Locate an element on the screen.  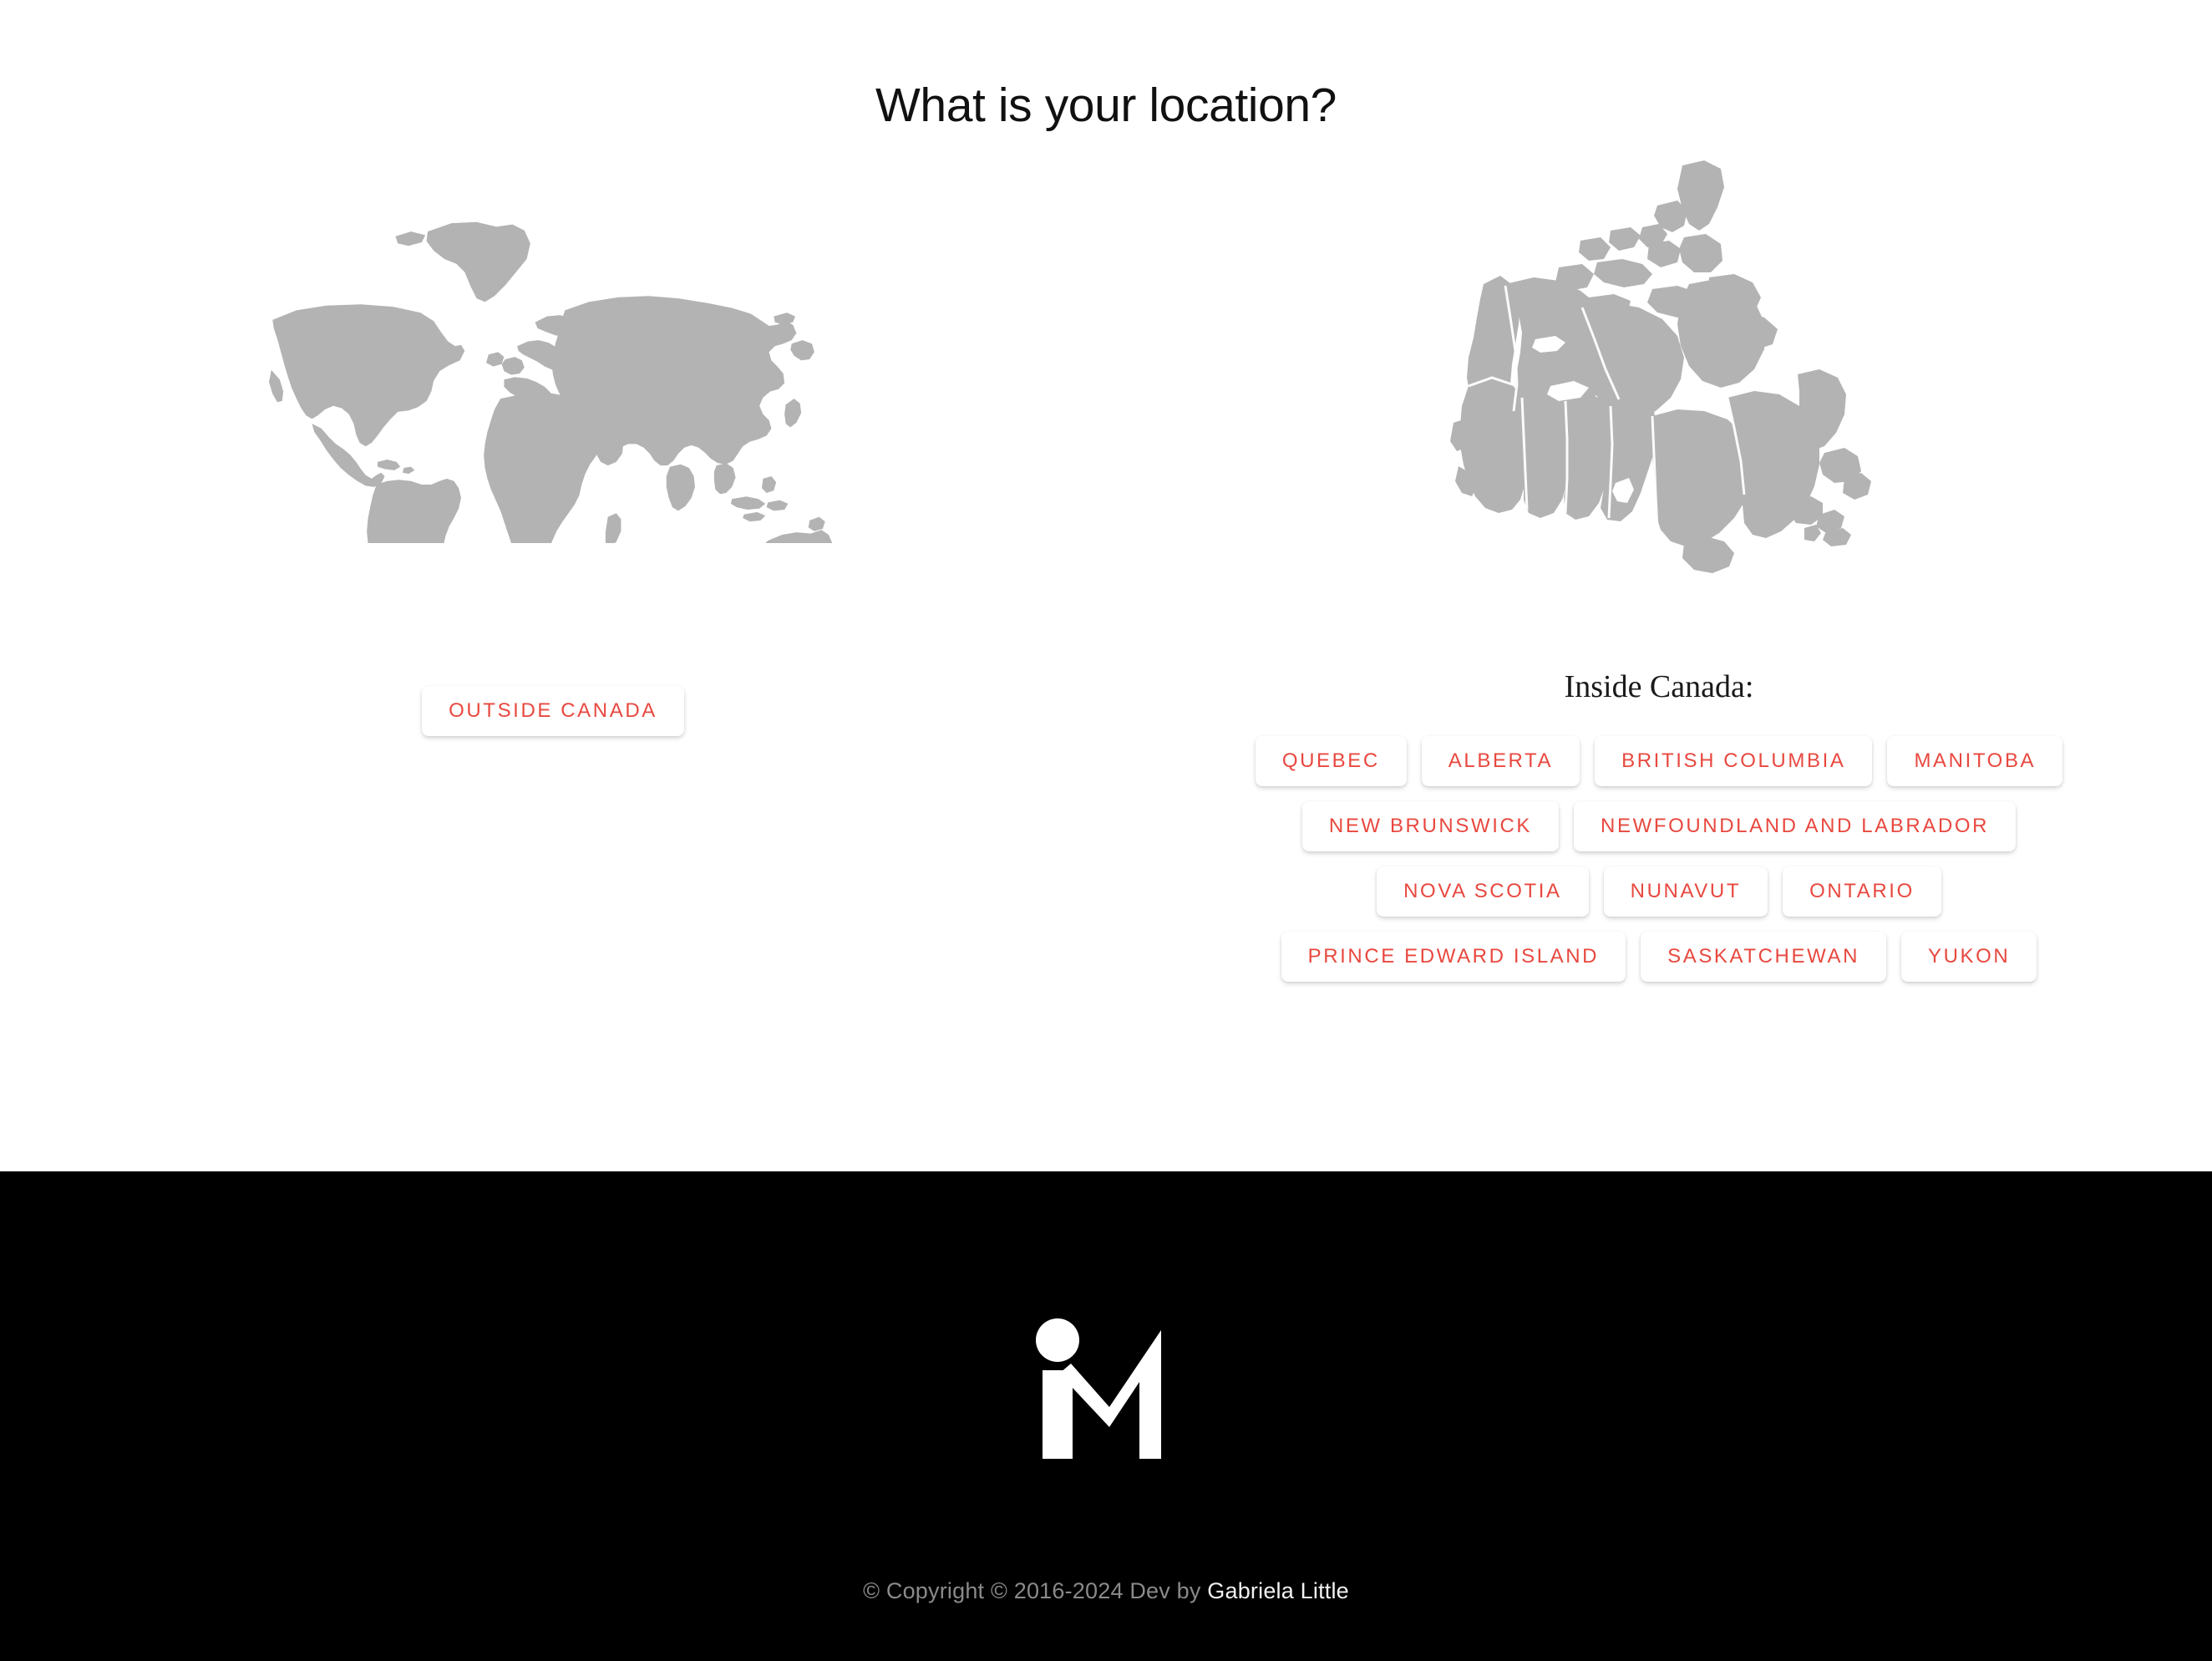
province-button-ontario: Ontario is located at coordinates (1862, 891).